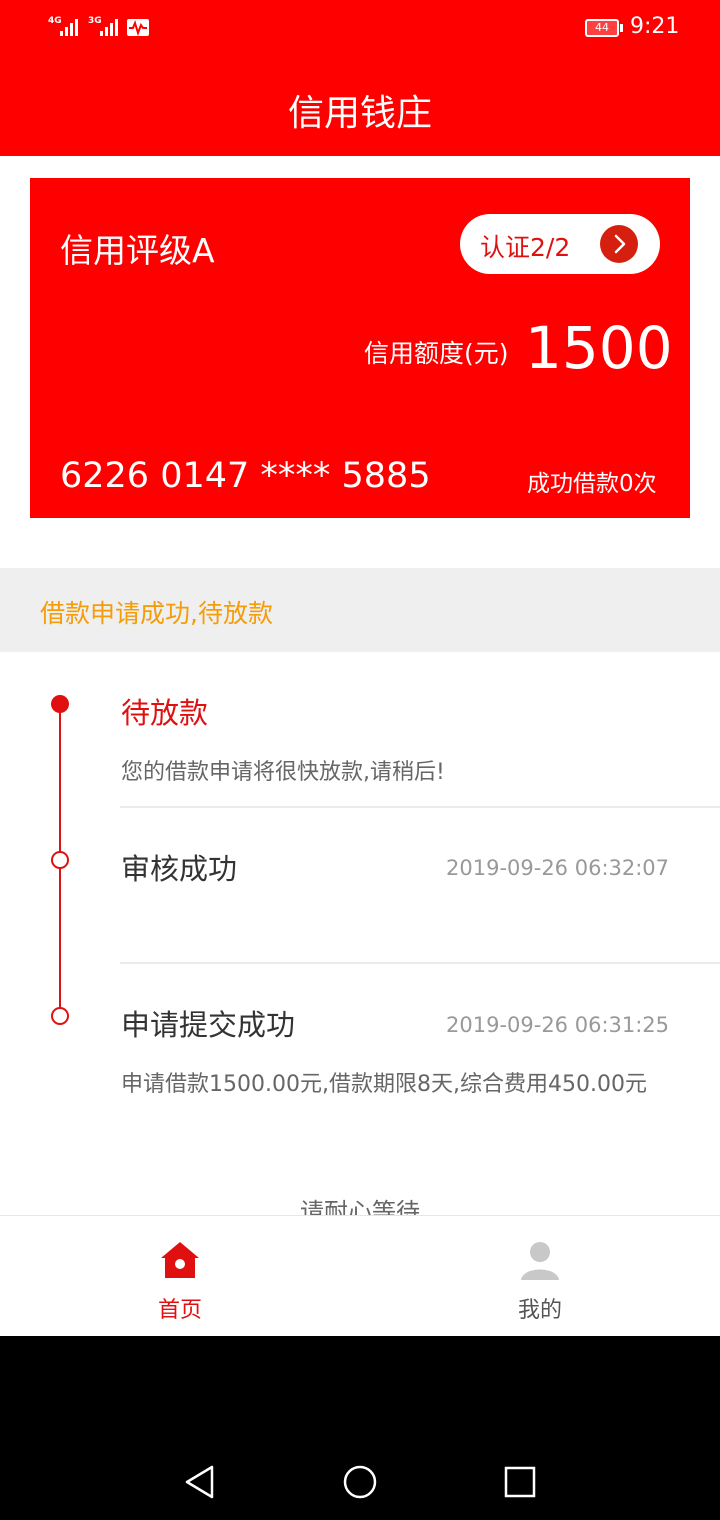 The width and height of the screenshot is (720, 1520). What do you see at coordinates (621, 28) in the screenshot?
I see `battery-tip` at bounding box center [621, 28].